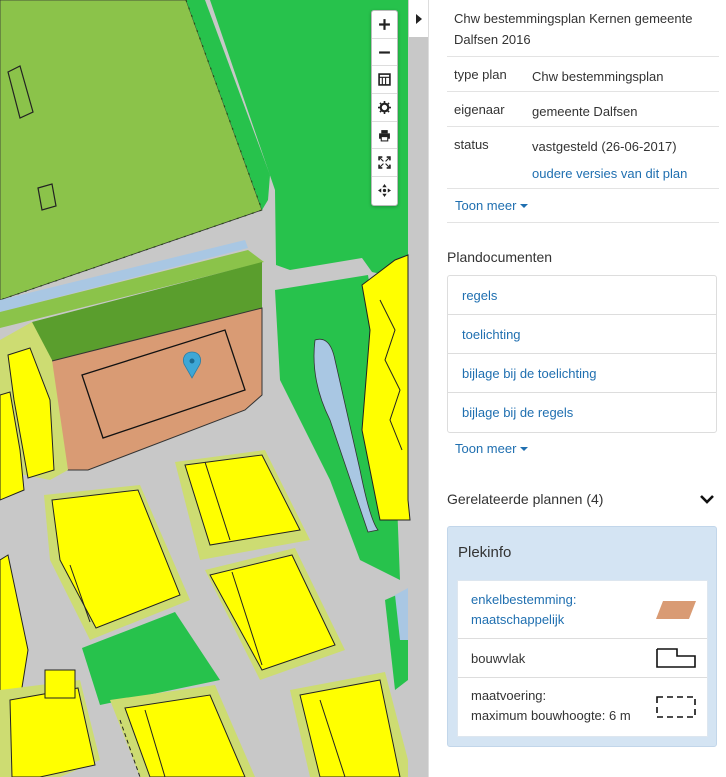 This screenshot has width=726, height=777. Describe the element at coordinates (582, 373) in the screenshot. I see `document-link-bijlage-toelichting: bijlage bij de toelichting` at that location.